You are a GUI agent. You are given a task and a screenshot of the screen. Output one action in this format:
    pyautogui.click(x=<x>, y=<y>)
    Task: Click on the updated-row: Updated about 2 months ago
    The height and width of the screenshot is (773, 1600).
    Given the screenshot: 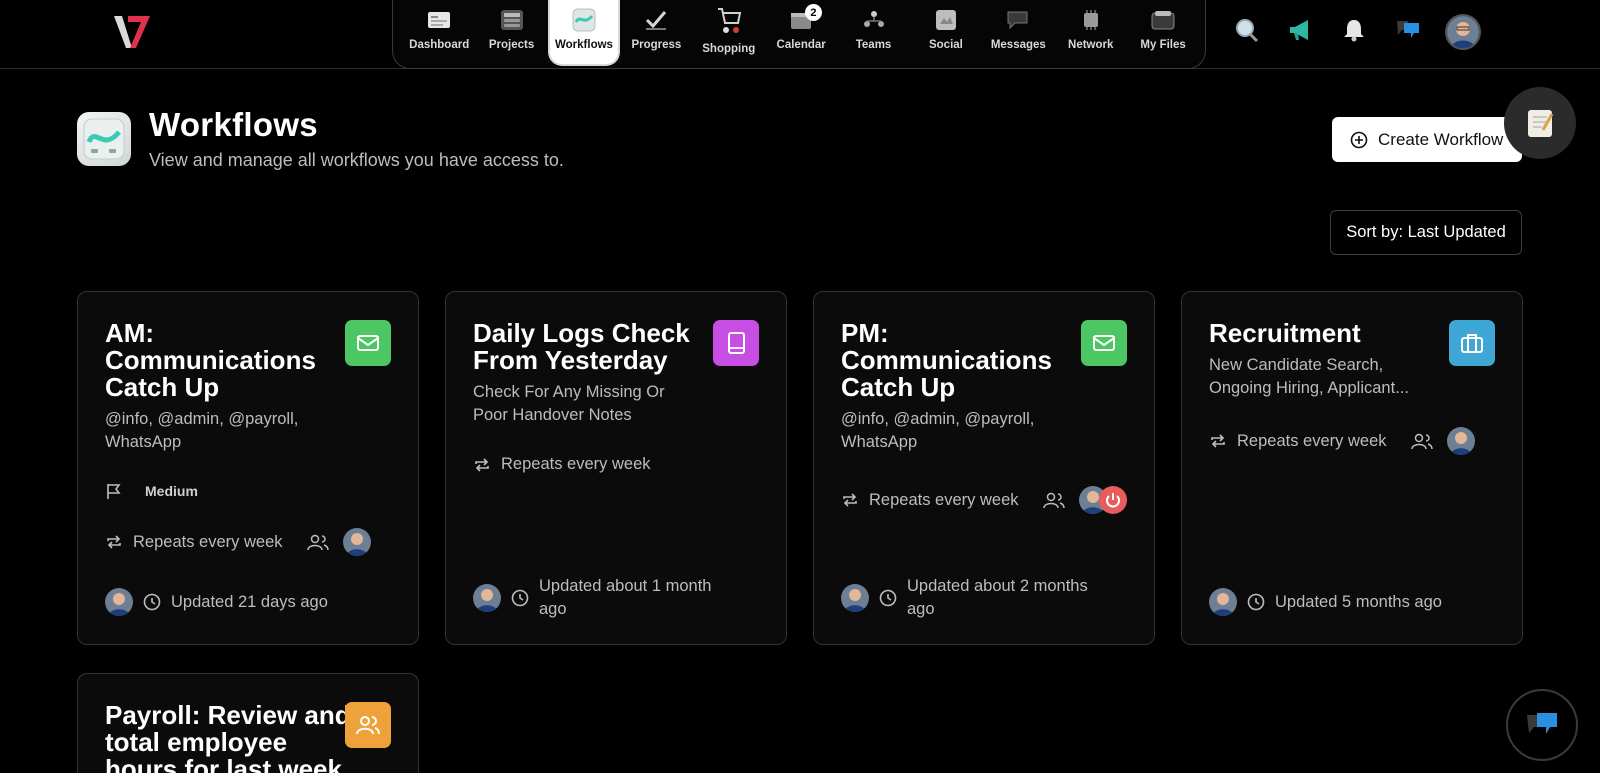 What is the action you would take?
    pyautogui.click(x=974, y=598)
    